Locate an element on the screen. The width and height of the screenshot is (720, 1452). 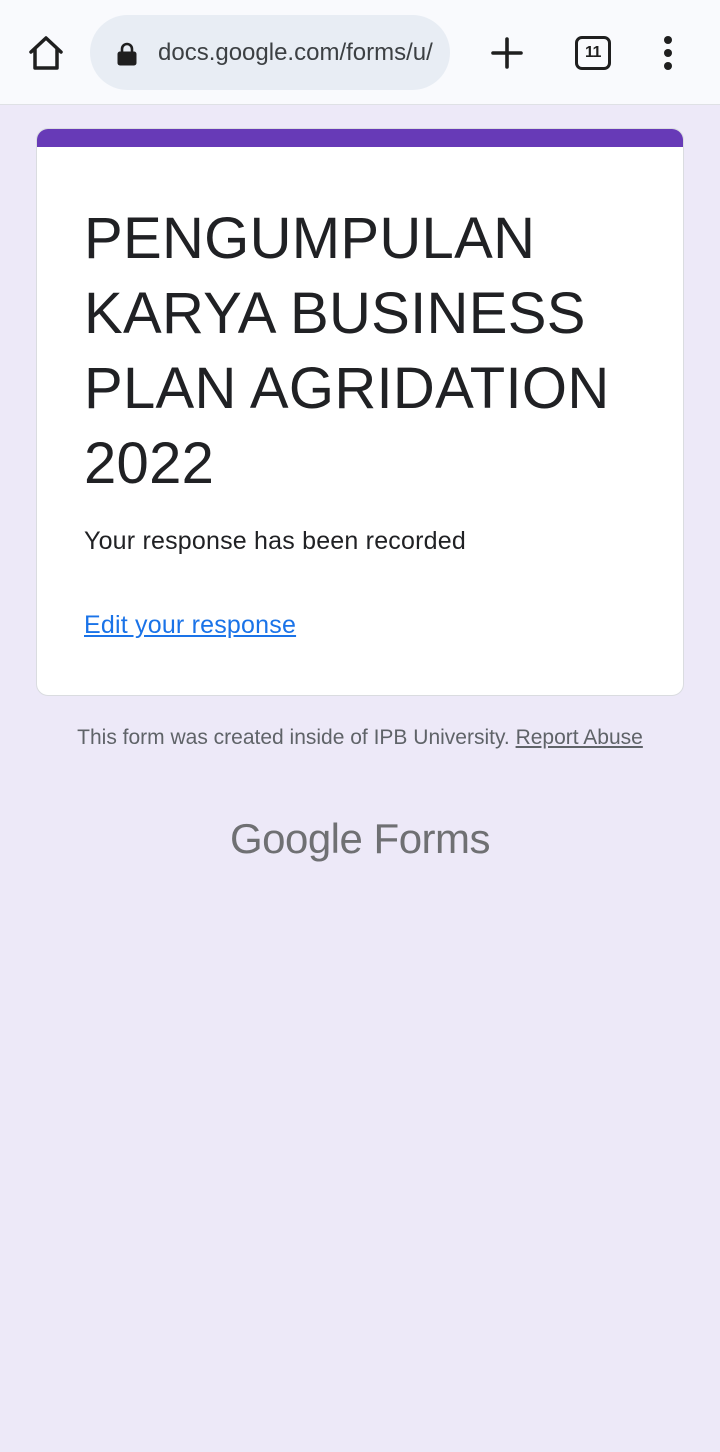
browser-menu-button is located at coordinates (668, 53).